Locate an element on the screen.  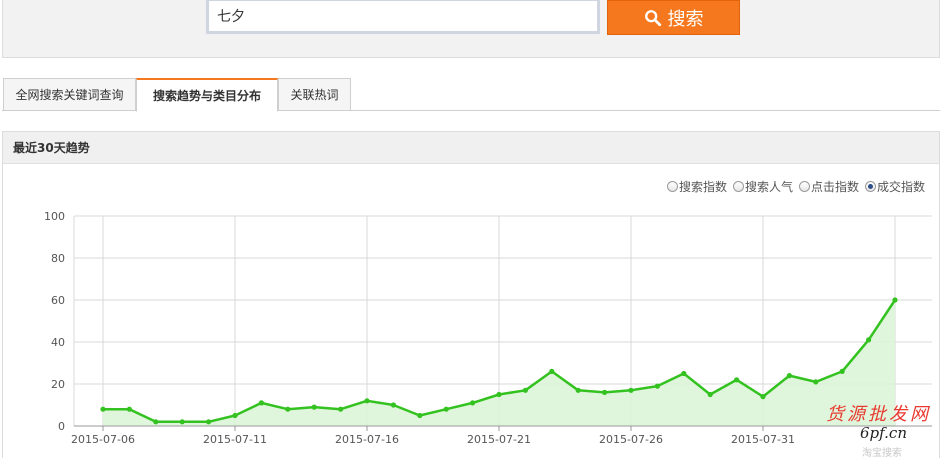
tab-related-words: 关联热词 is located at coordinates (314, 94).